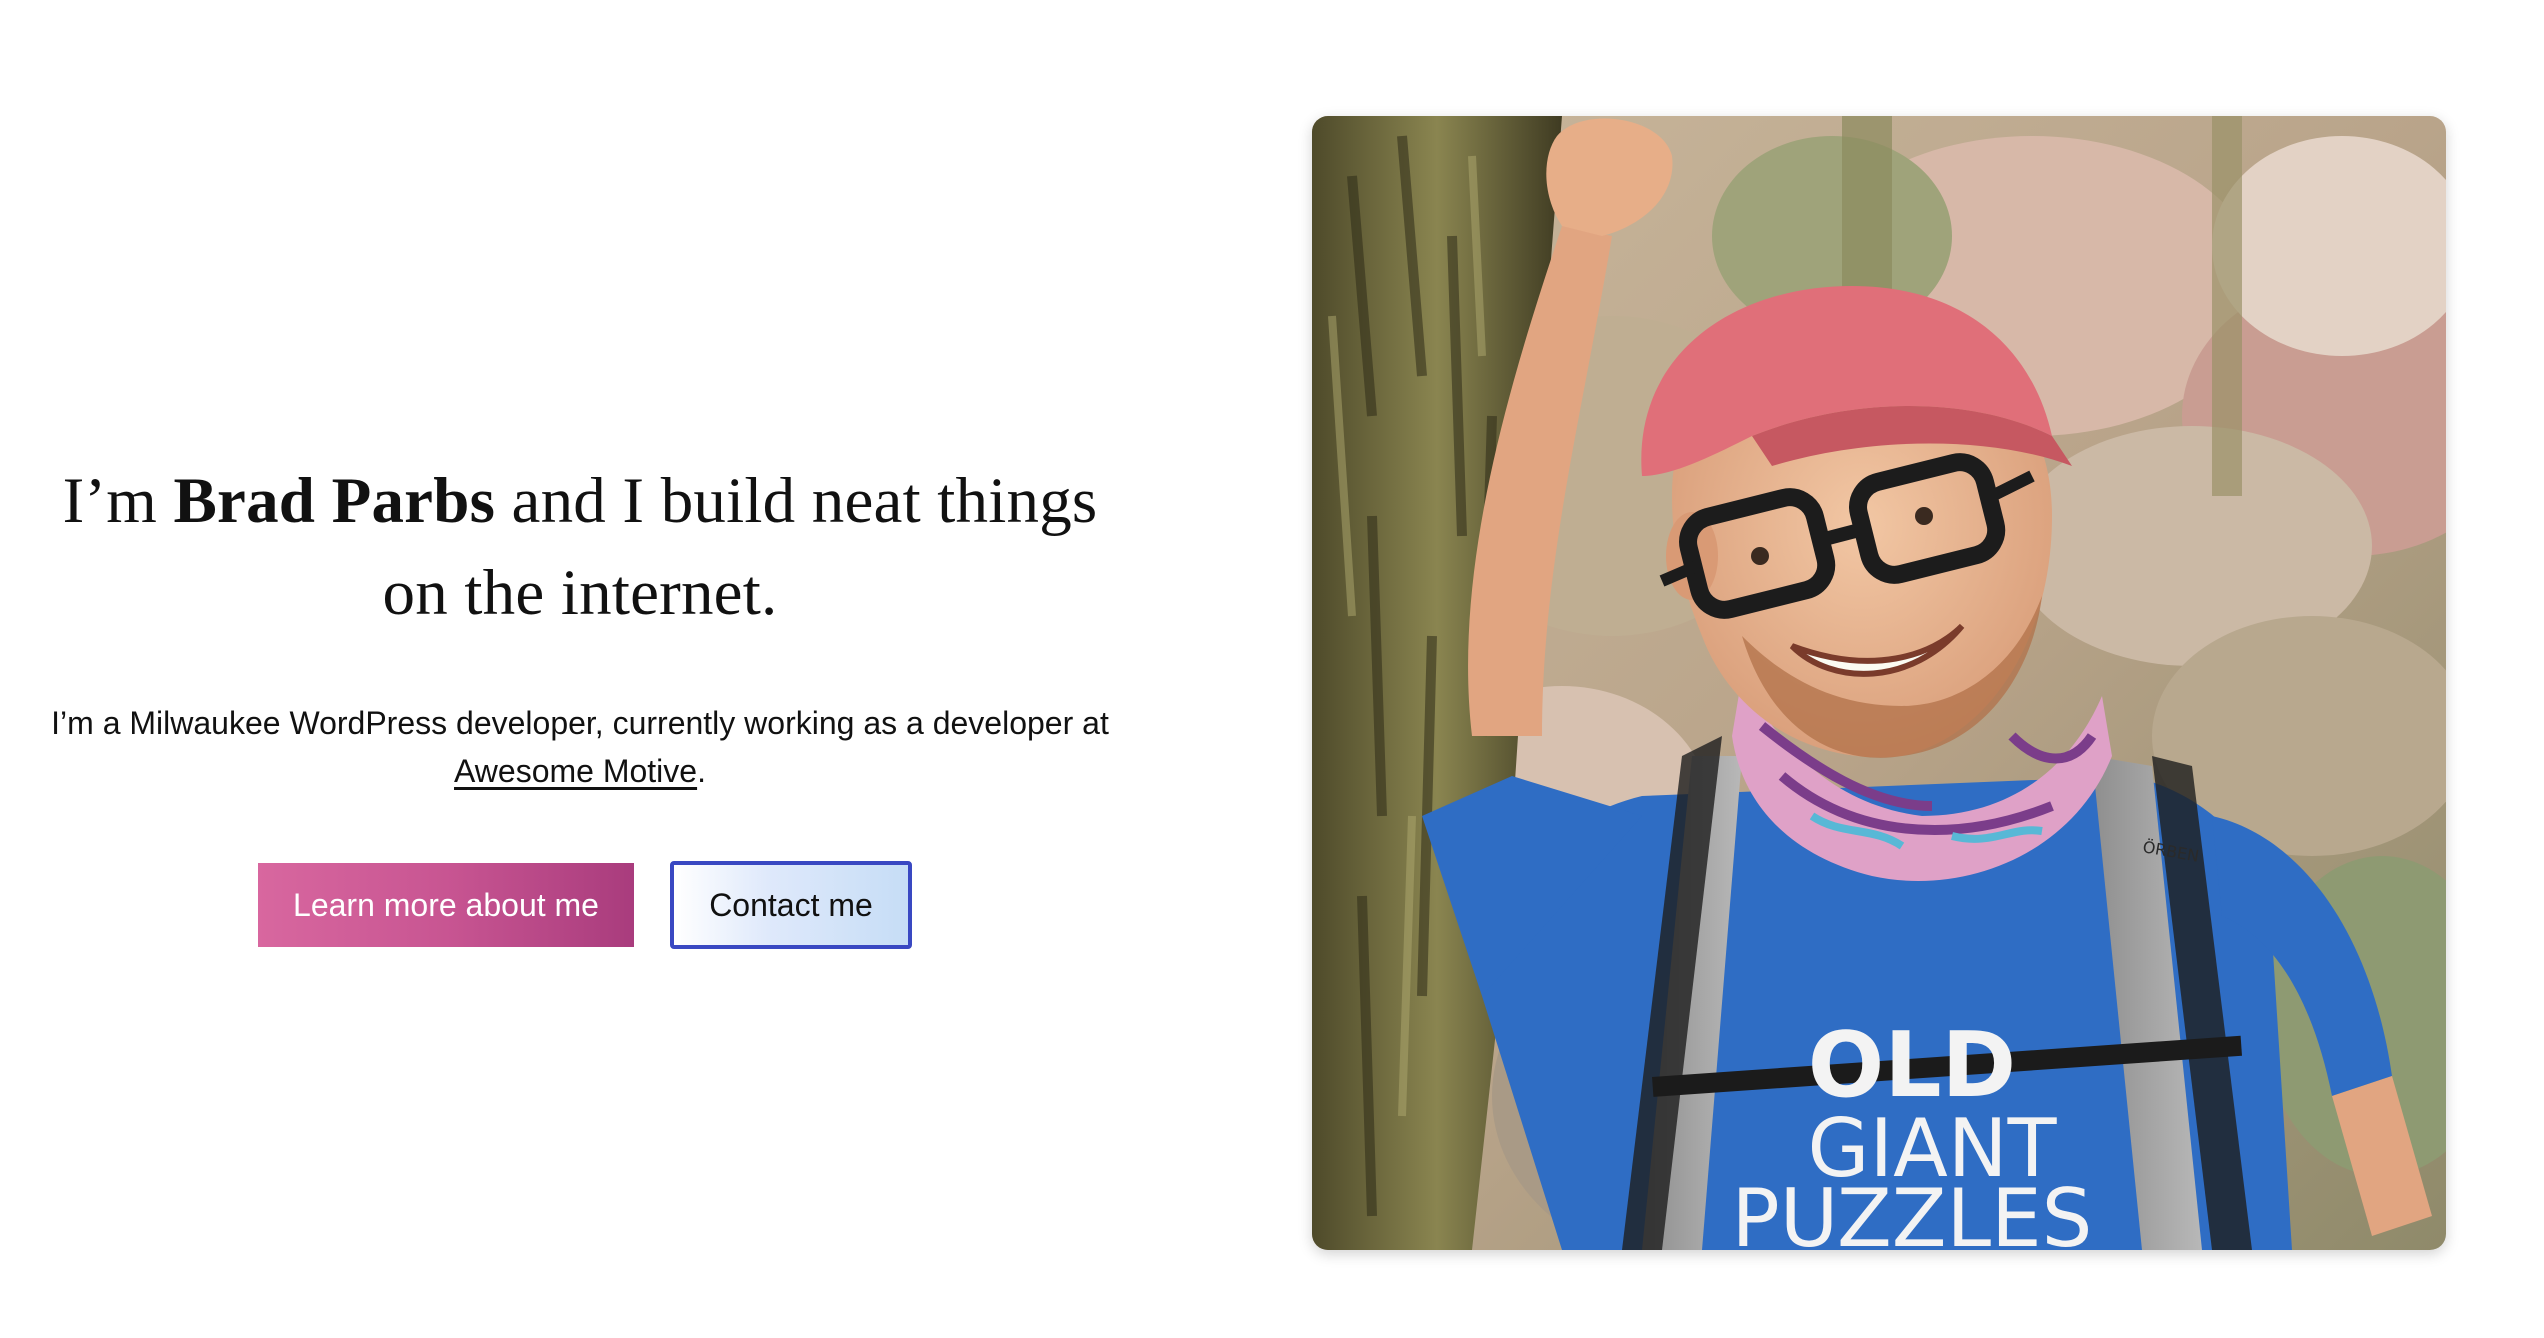 This screenshot has width=2544, height=1338. What do you see at coordinates (701, 771) in the screenshot?
I see `intro-suffix: .` at bounding box center [701, 771].